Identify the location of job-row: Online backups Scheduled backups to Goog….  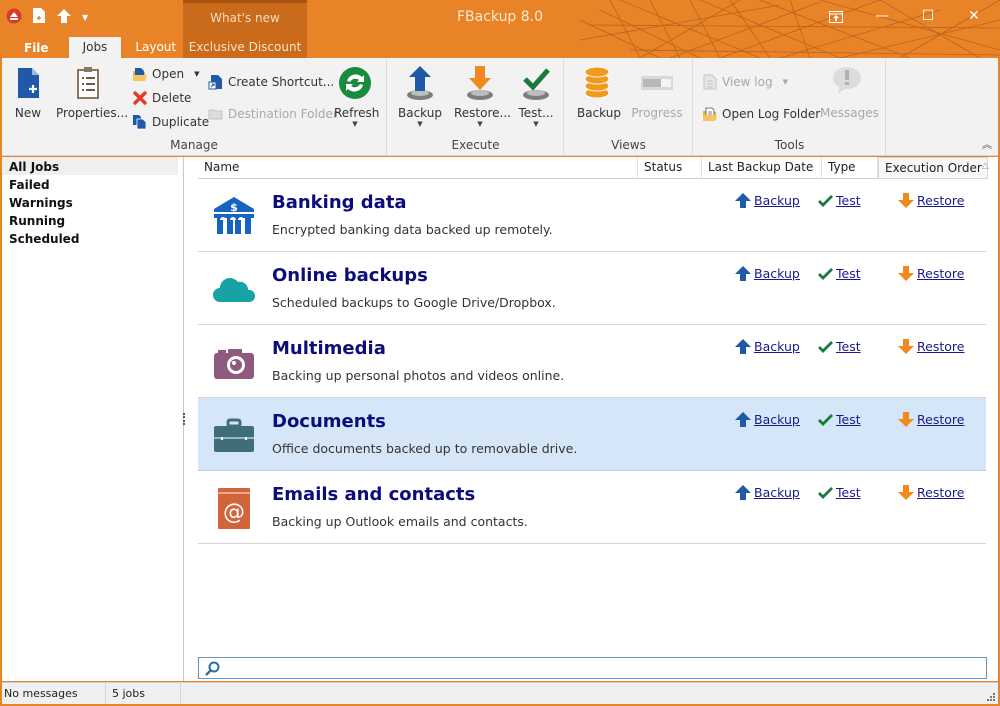
(592, 288).